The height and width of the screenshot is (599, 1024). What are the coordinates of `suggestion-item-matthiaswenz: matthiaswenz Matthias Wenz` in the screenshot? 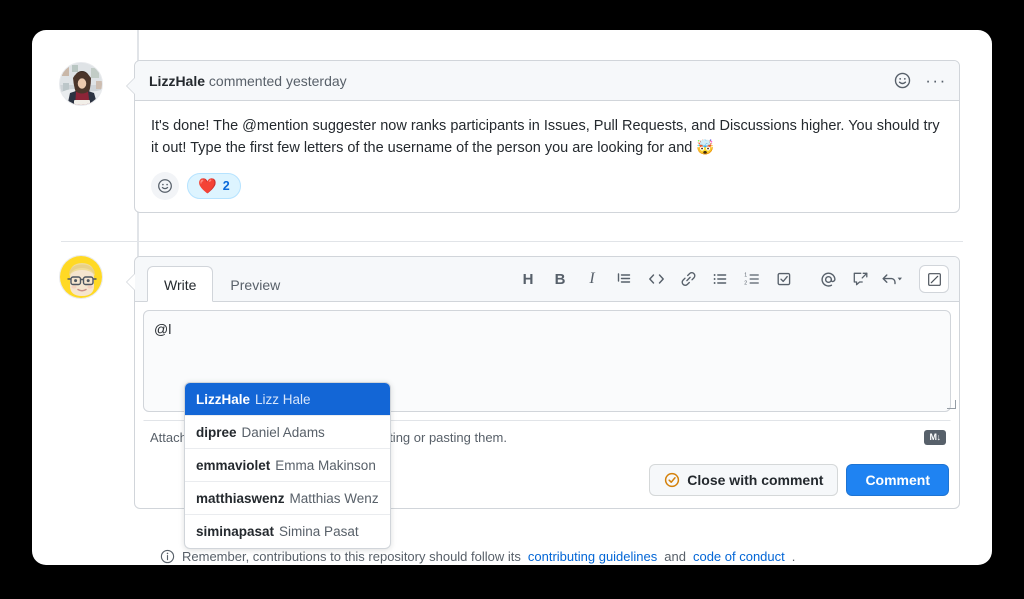 It's located at (287, 498).